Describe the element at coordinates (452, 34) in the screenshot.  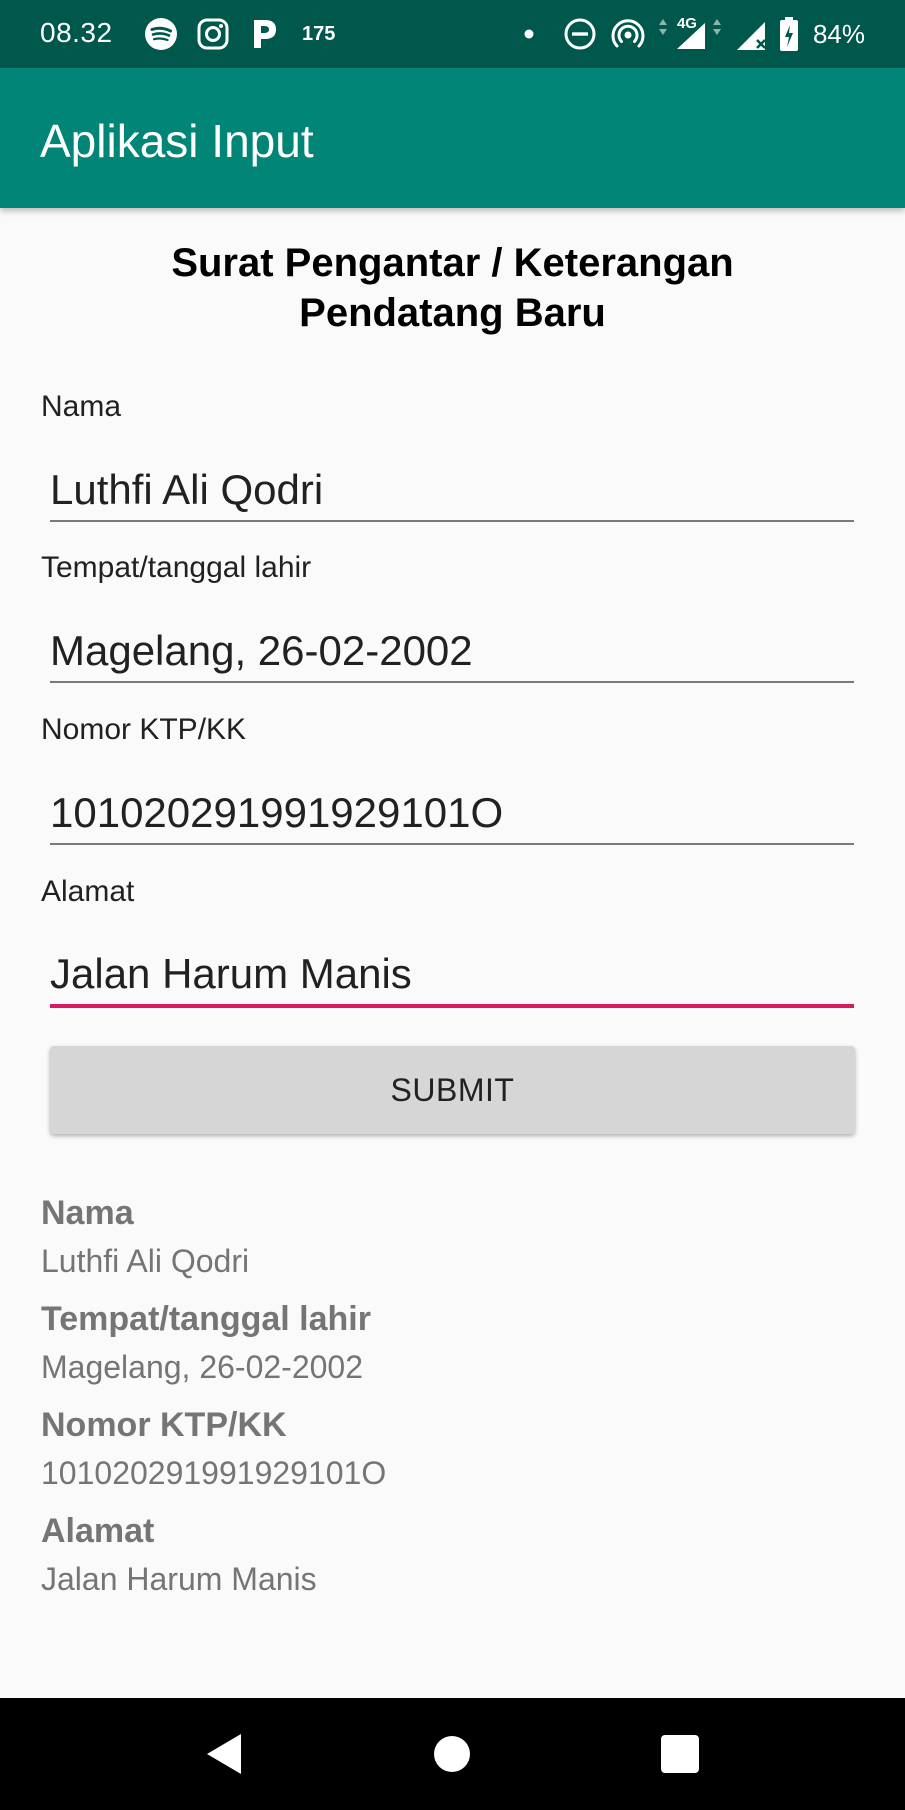
I see `status-bar: 08.32 175 4G 84%` at that location.